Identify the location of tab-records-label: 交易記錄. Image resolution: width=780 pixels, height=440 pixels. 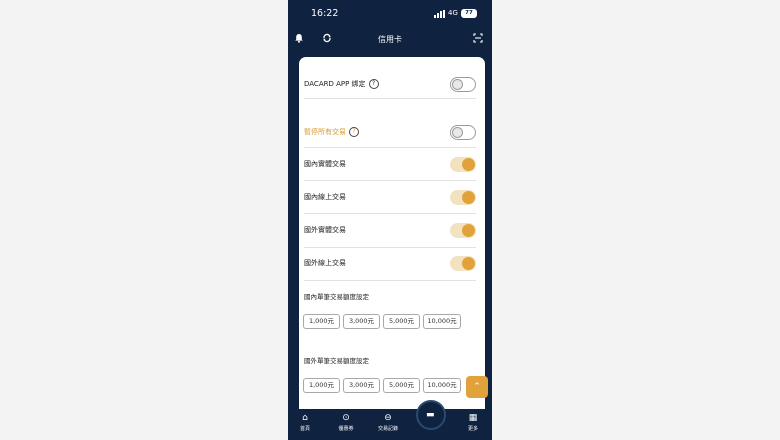
(387, 429).